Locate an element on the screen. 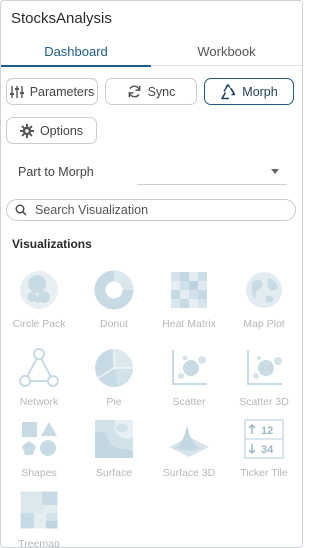 Image resolution: width=320 pixels, height=548 pixels. part-to-morph-label: Part to Morph is located at coordinates (56, 172).